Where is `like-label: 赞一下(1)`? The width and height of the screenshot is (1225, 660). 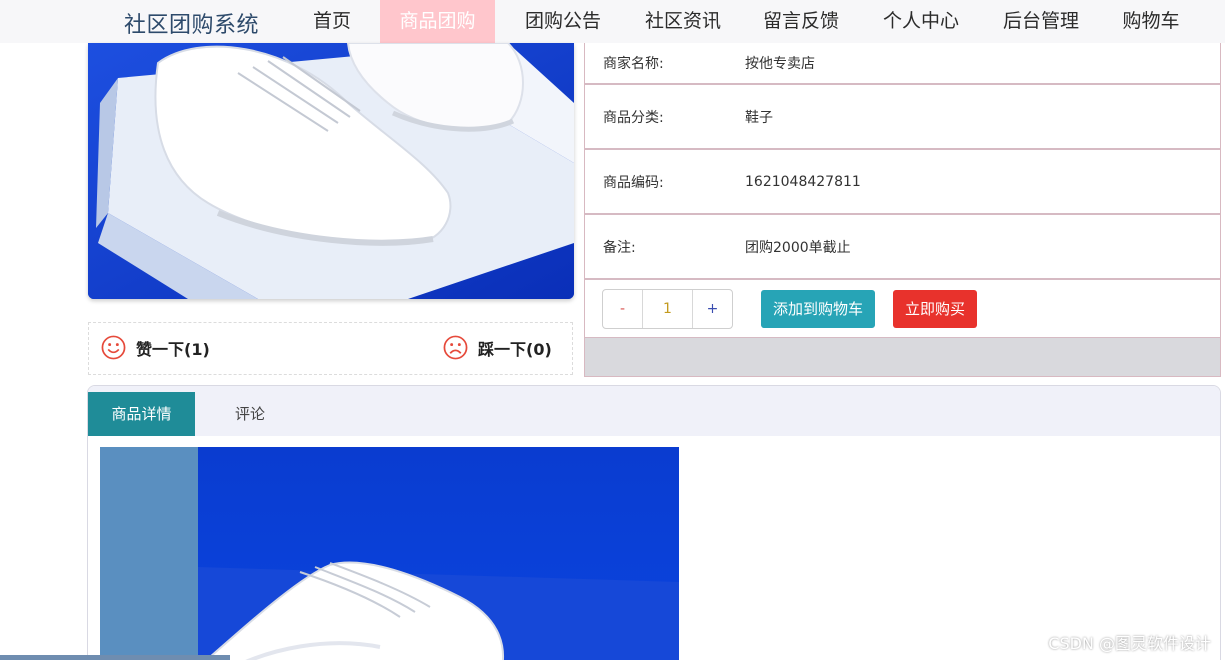
like-label: 赞一下(1) is located at coordinates (173, 349).